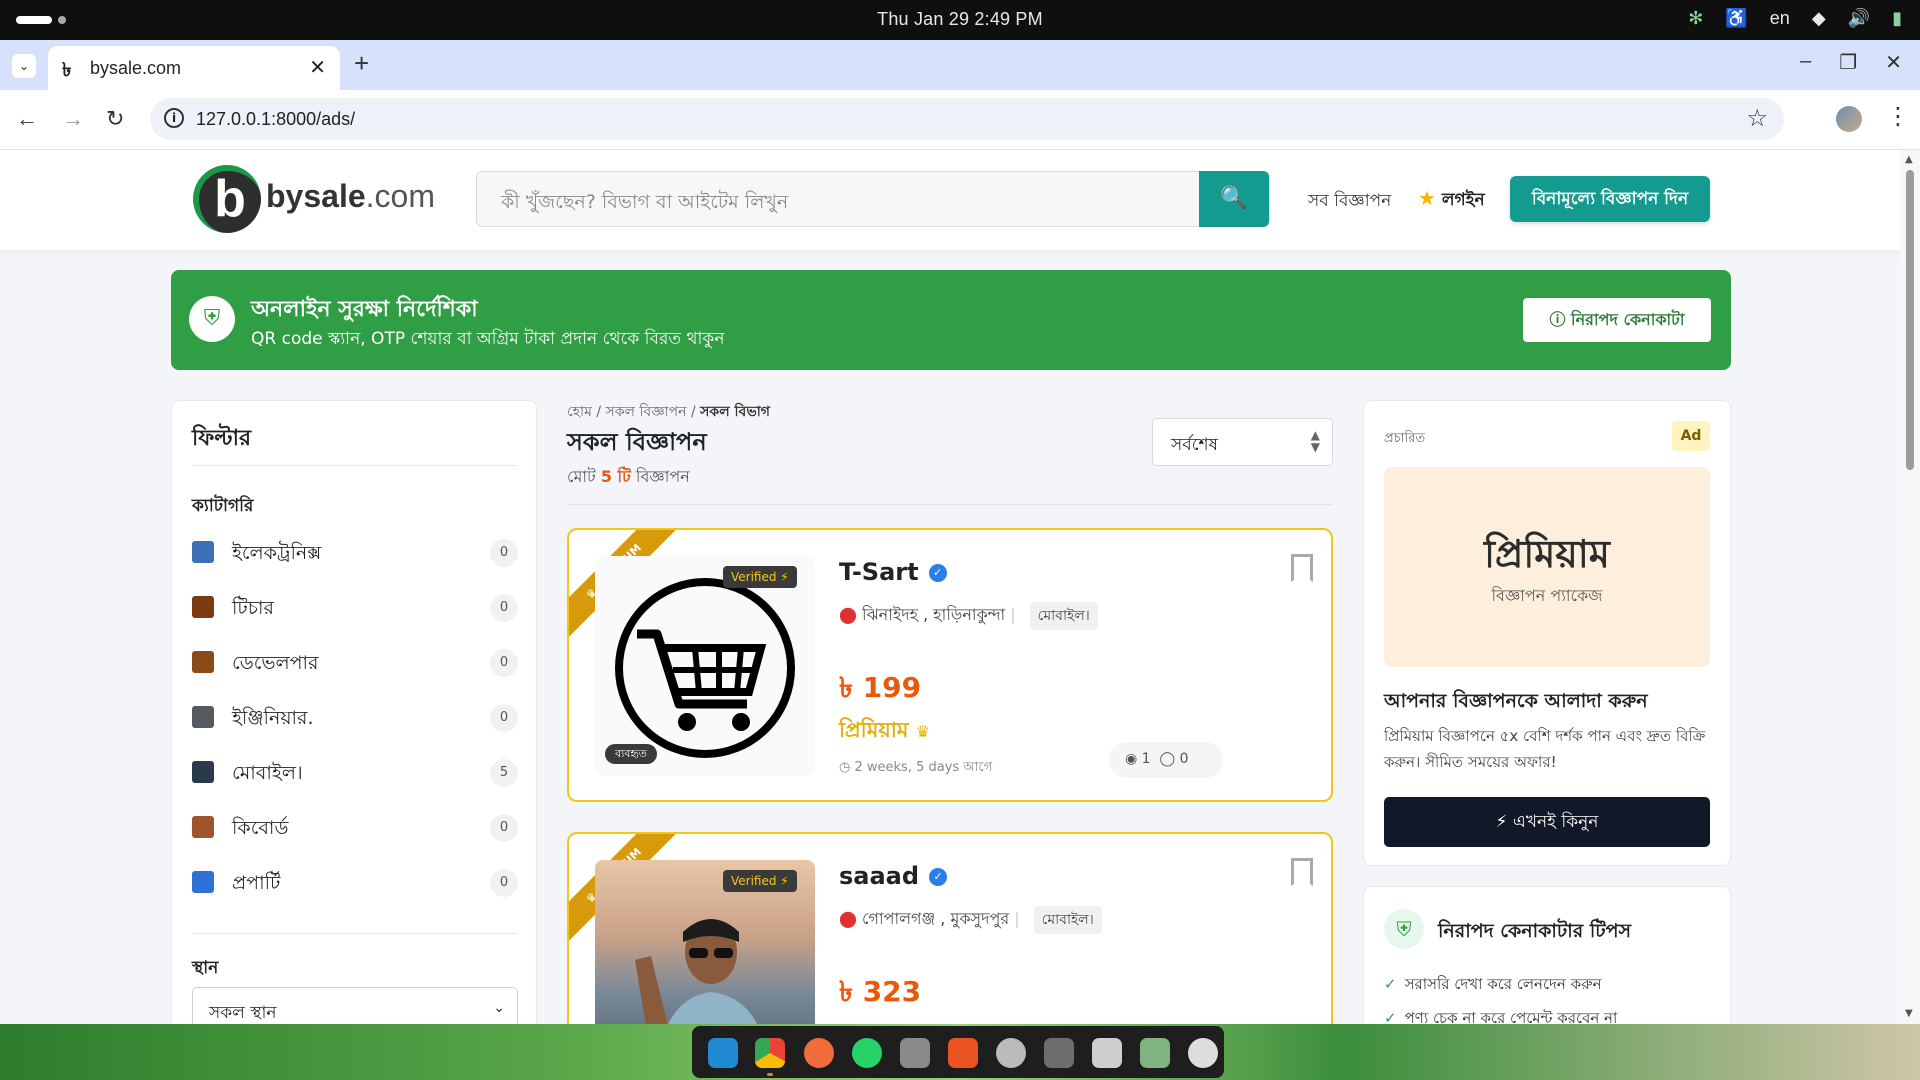 This screenshot has height=1080, width=1920. I want to click on ad-title: T-Sart ✓, so click(893, 572).